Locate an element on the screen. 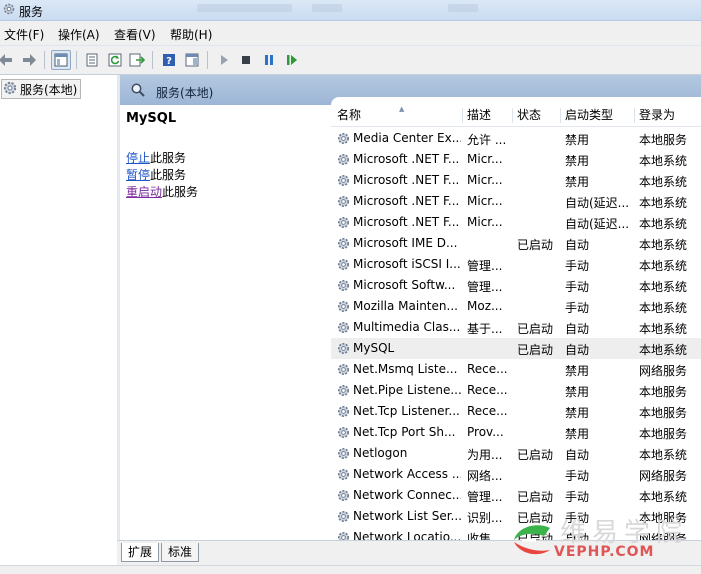 This screenshot has width=701, height=574. column-header-description: 描述 is located at coordinates (490, 115).